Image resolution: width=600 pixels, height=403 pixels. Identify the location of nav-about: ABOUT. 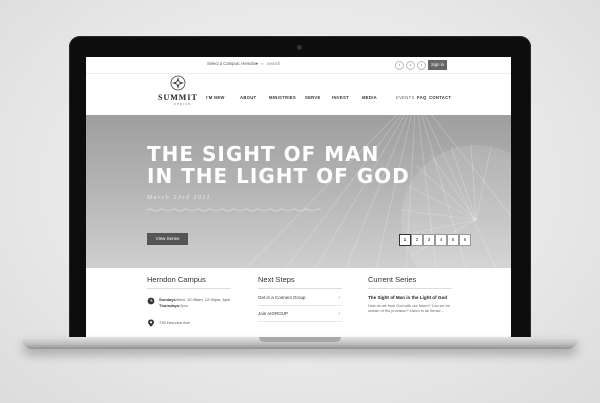
(248, 97).